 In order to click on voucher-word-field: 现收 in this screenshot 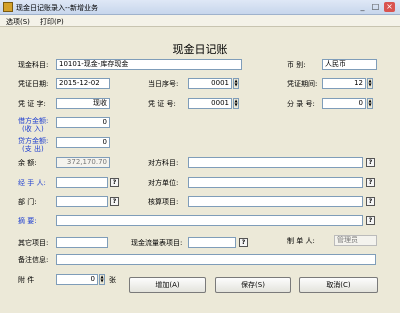, I will do `click(83, 103)`.